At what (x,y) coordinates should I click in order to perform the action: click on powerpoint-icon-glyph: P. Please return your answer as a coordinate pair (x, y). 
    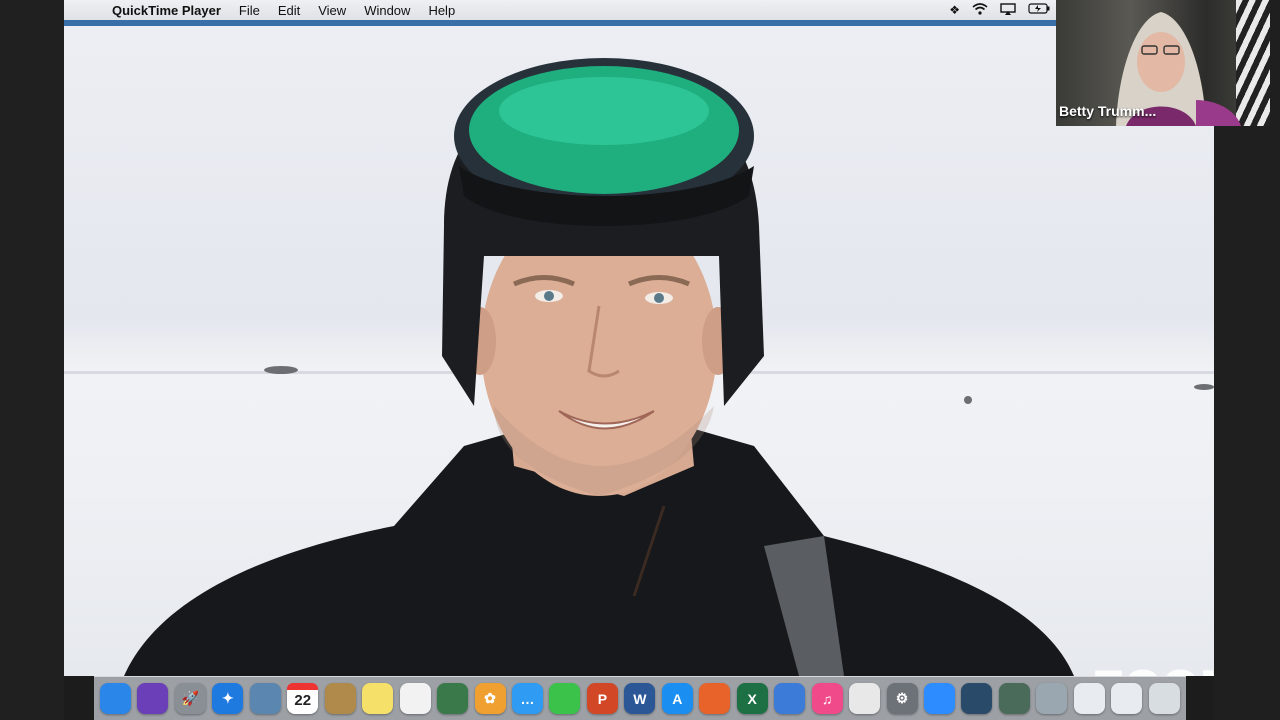
    Looking at the image, I should click on (602, 698).